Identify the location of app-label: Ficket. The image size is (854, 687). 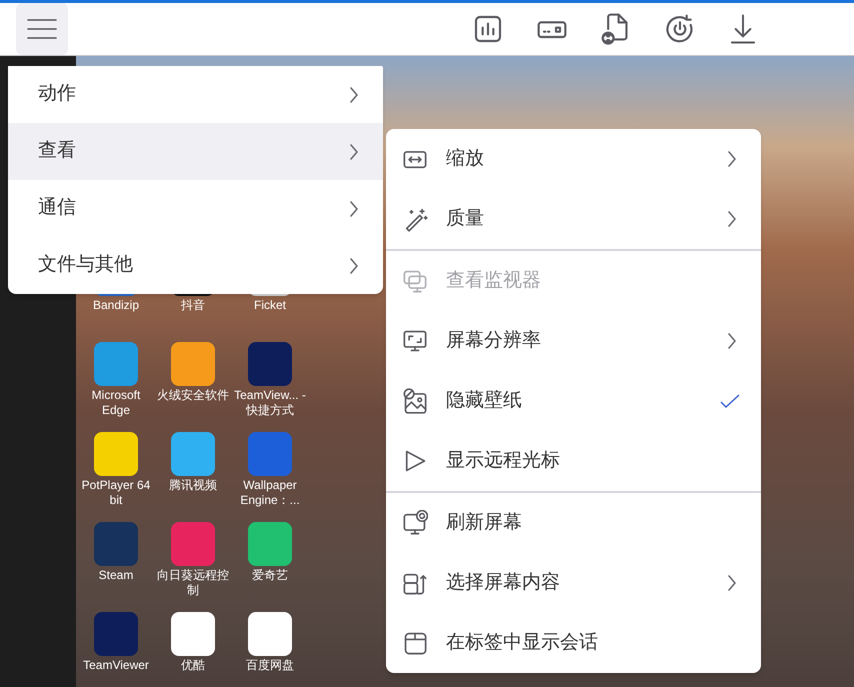
(269, 305).